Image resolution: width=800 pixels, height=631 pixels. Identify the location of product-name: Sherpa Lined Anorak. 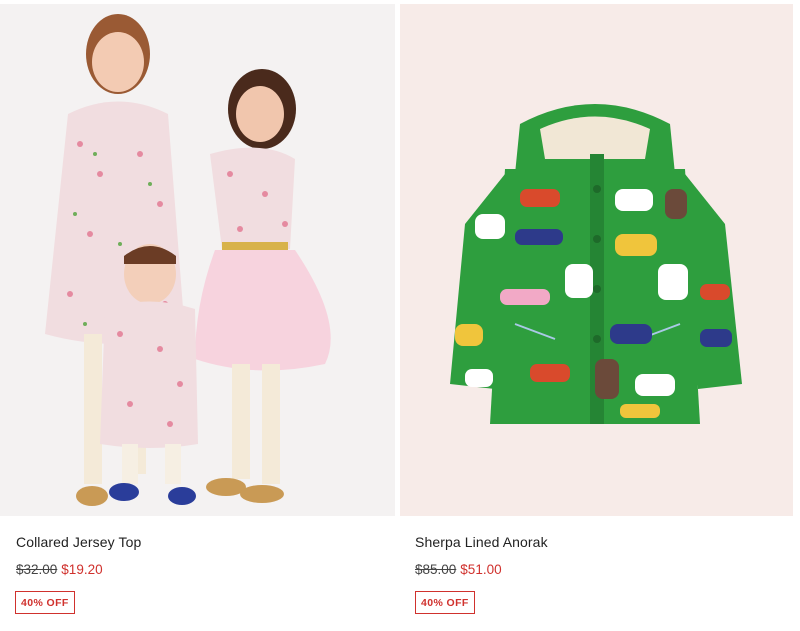
(481, 542).